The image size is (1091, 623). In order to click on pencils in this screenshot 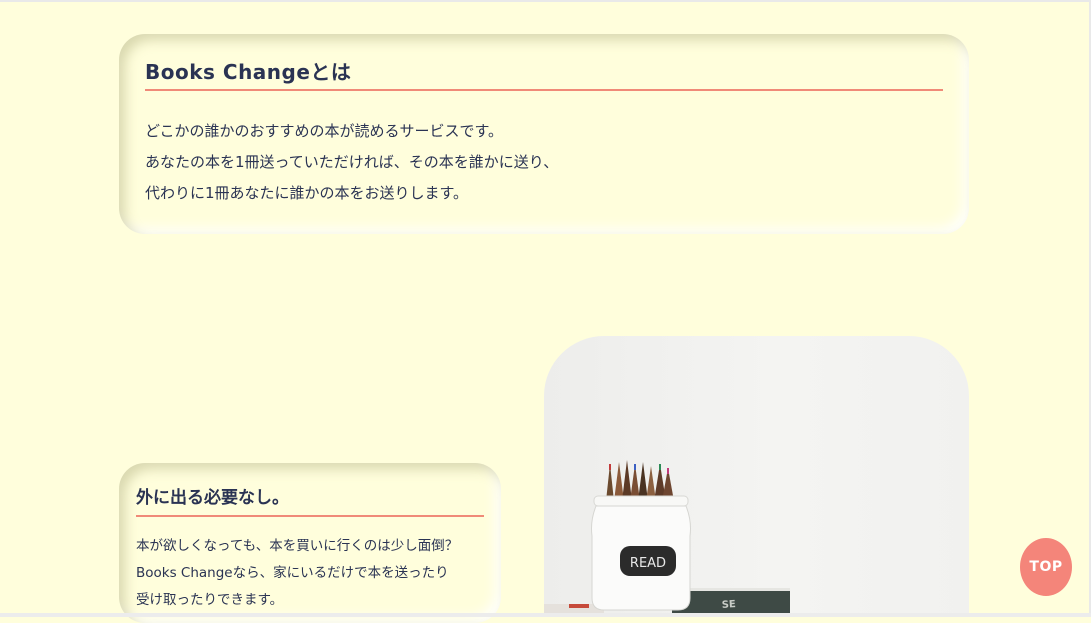, I will do `click(640, 480)`.